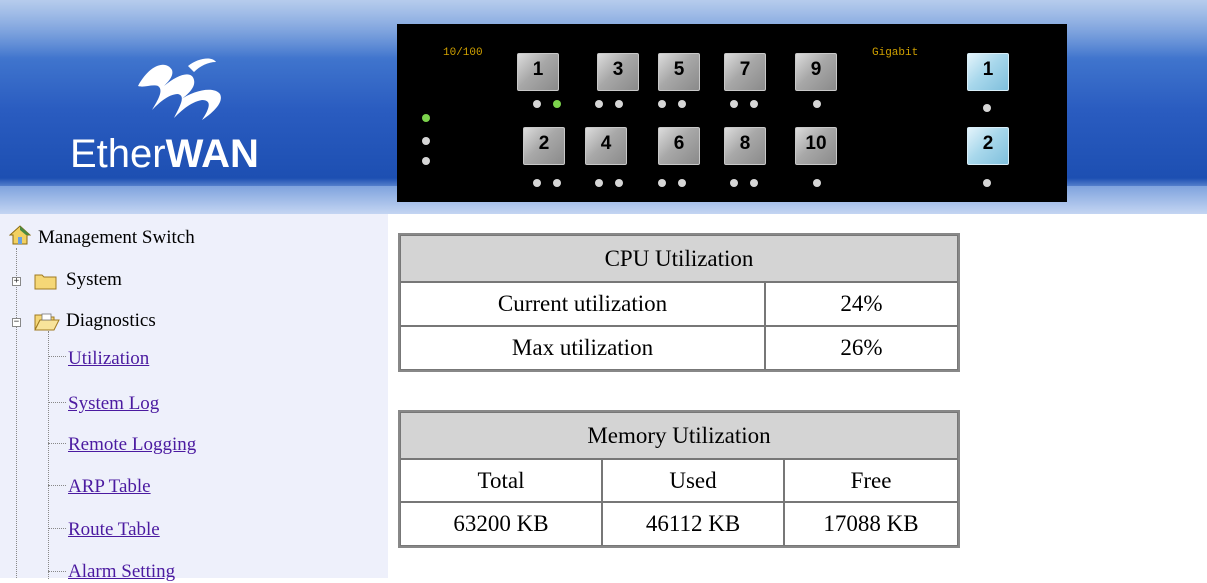 The width and height of the screenshot is (1207, 583). Describe the element at coordinates (47, 322) in the screenshot. I see `open-folder-icon` at that location.